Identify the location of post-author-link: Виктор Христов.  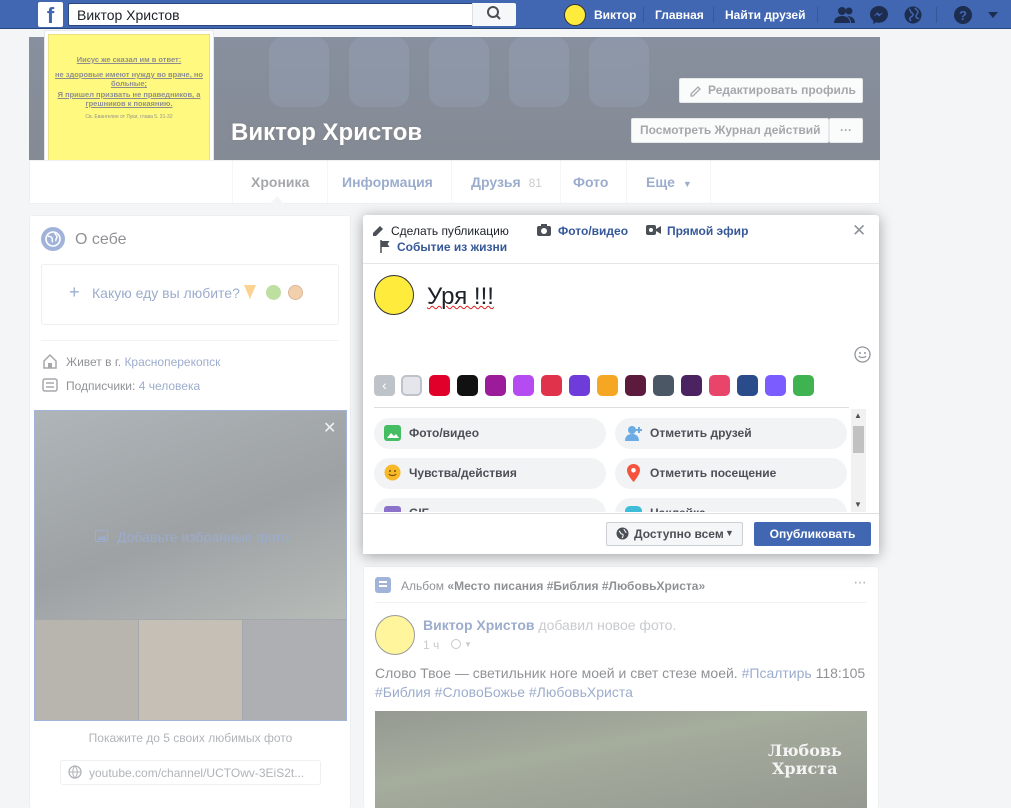
(479, 625).